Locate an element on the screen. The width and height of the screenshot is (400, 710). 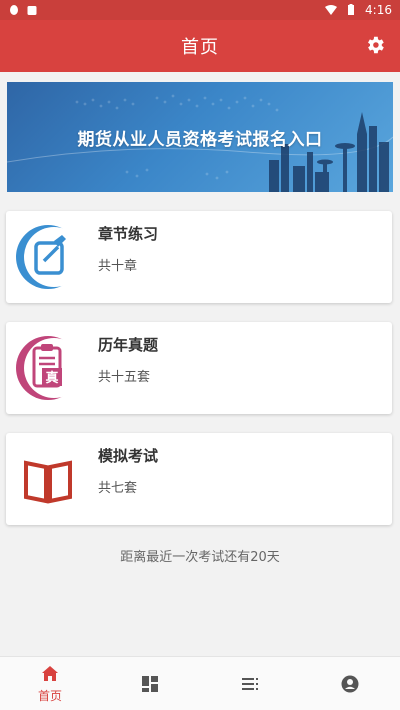
page-title: 首页 is located at coordinates (200, 47).